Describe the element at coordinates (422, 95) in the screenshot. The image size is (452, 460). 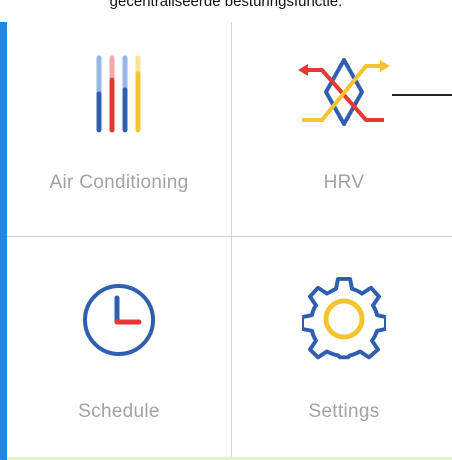
I see `callout-leader-line` at that location.